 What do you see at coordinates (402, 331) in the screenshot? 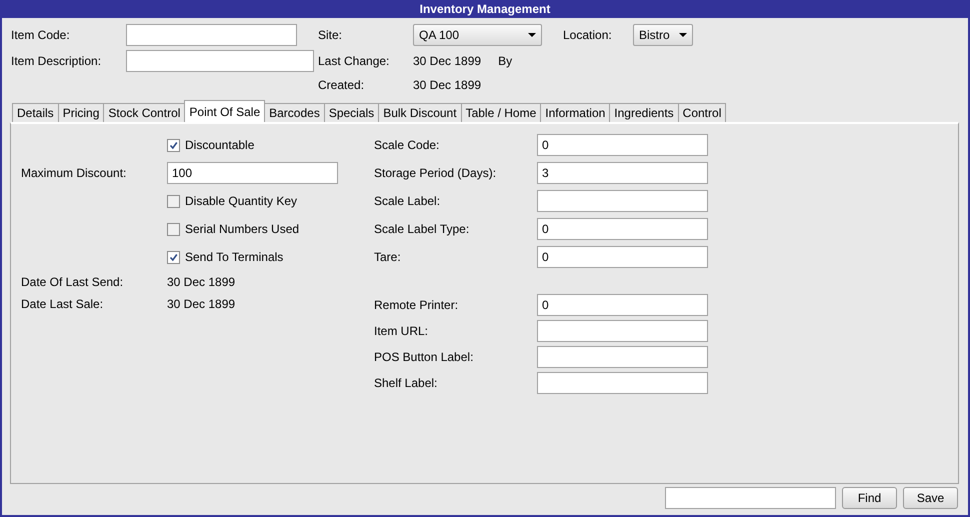
I see `field-label: Item URL:` at bounding box center [402, 331].